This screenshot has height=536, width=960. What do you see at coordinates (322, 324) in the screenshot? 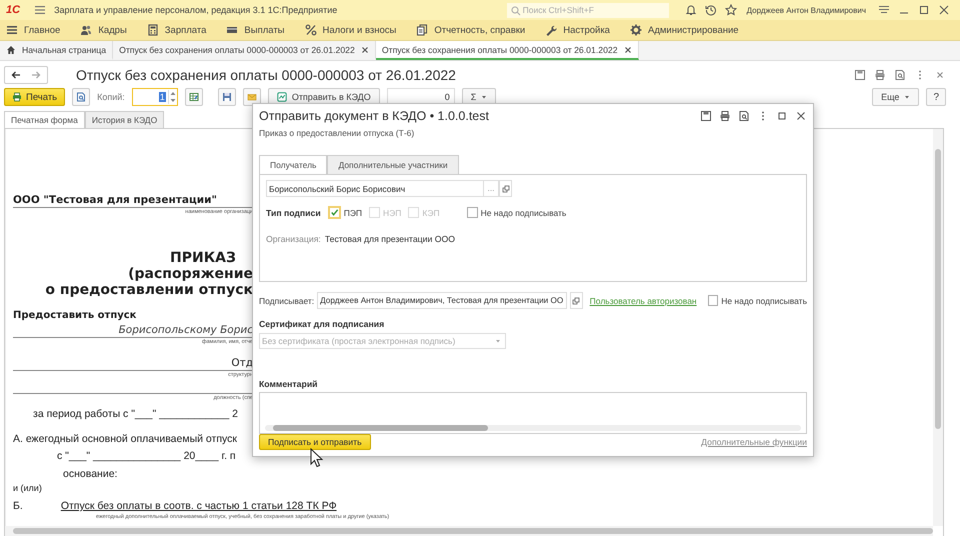
I see `certificate-label: Сертификат для подписания` at bounding box center [322, 324].